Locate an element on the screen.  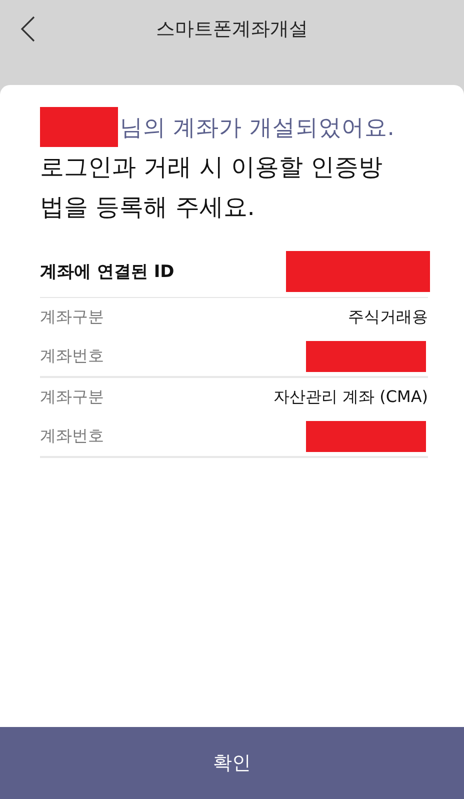
field-label: 계좌에 연결된 ID is located at coordinates (107, 271).